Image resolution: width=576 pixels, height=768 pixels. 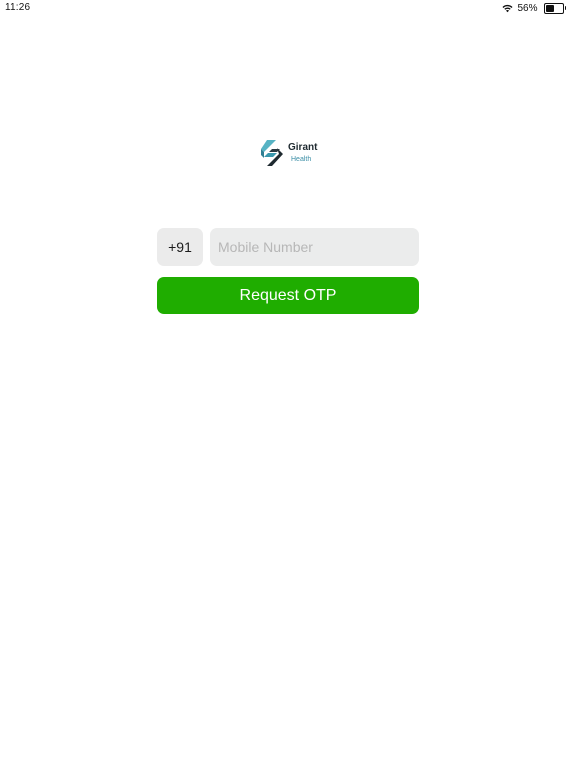 I want to click on girant-logo-icon, so click(x=272, y=153).